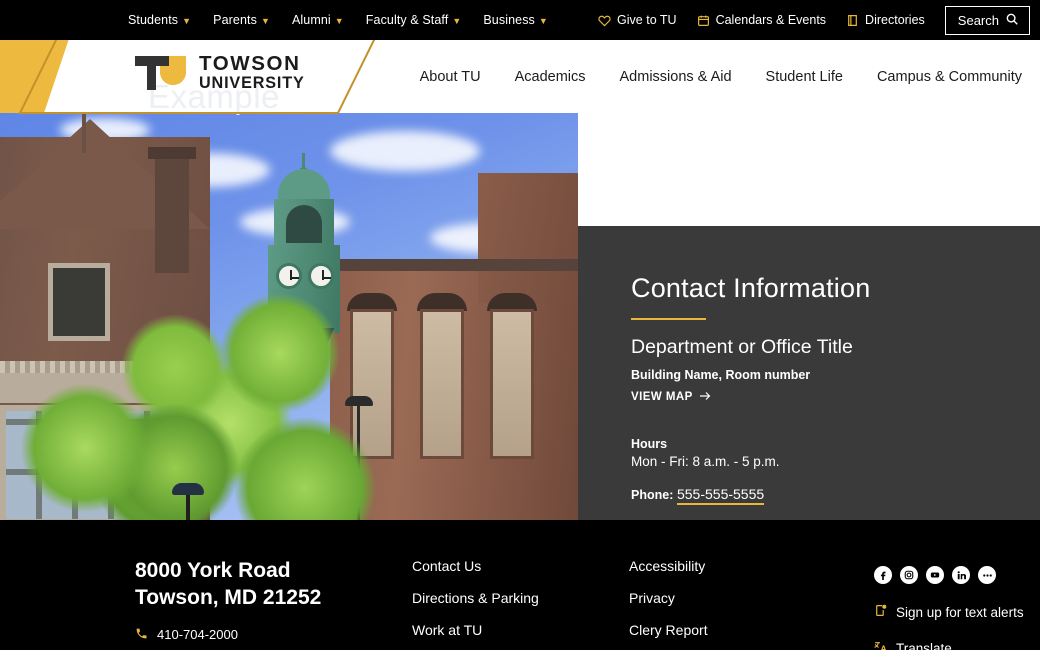  I want to click on building-room: Building Name, Room number, so click(721, 375).